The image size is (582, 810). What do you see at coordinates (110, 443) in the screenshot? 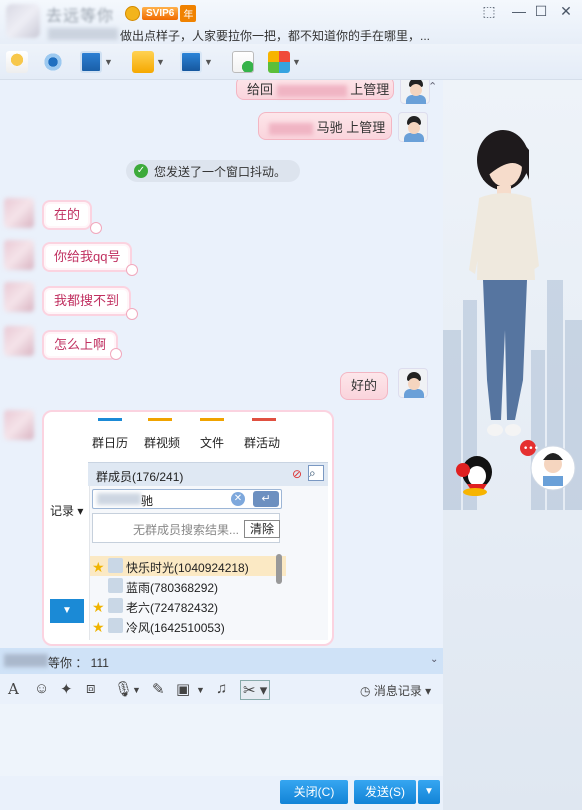
I see `tab-calendar: 群日历` at bounding box center [110, 443].